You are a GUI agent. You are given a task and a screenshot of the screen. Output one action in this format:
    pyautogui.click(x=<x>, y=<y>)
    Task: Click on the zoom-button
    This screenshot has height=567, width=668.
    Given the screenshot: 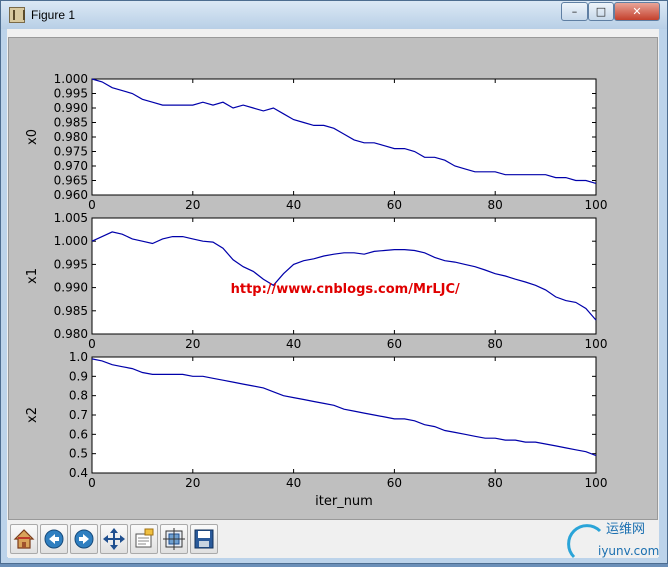 What is the action you would take?
    pyautogui.click(x=144, y=539)
    